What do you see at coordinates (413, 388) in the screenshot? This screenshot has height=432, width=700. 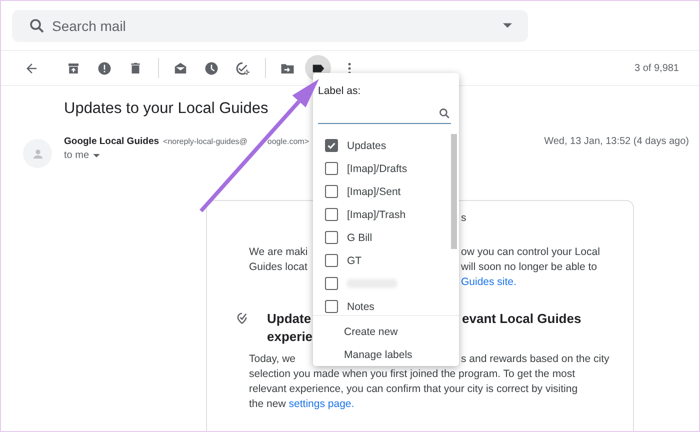 I see `body-text: relevant experience, you can confirm that your city is correct by visiting` at bounding box center [413, 388].